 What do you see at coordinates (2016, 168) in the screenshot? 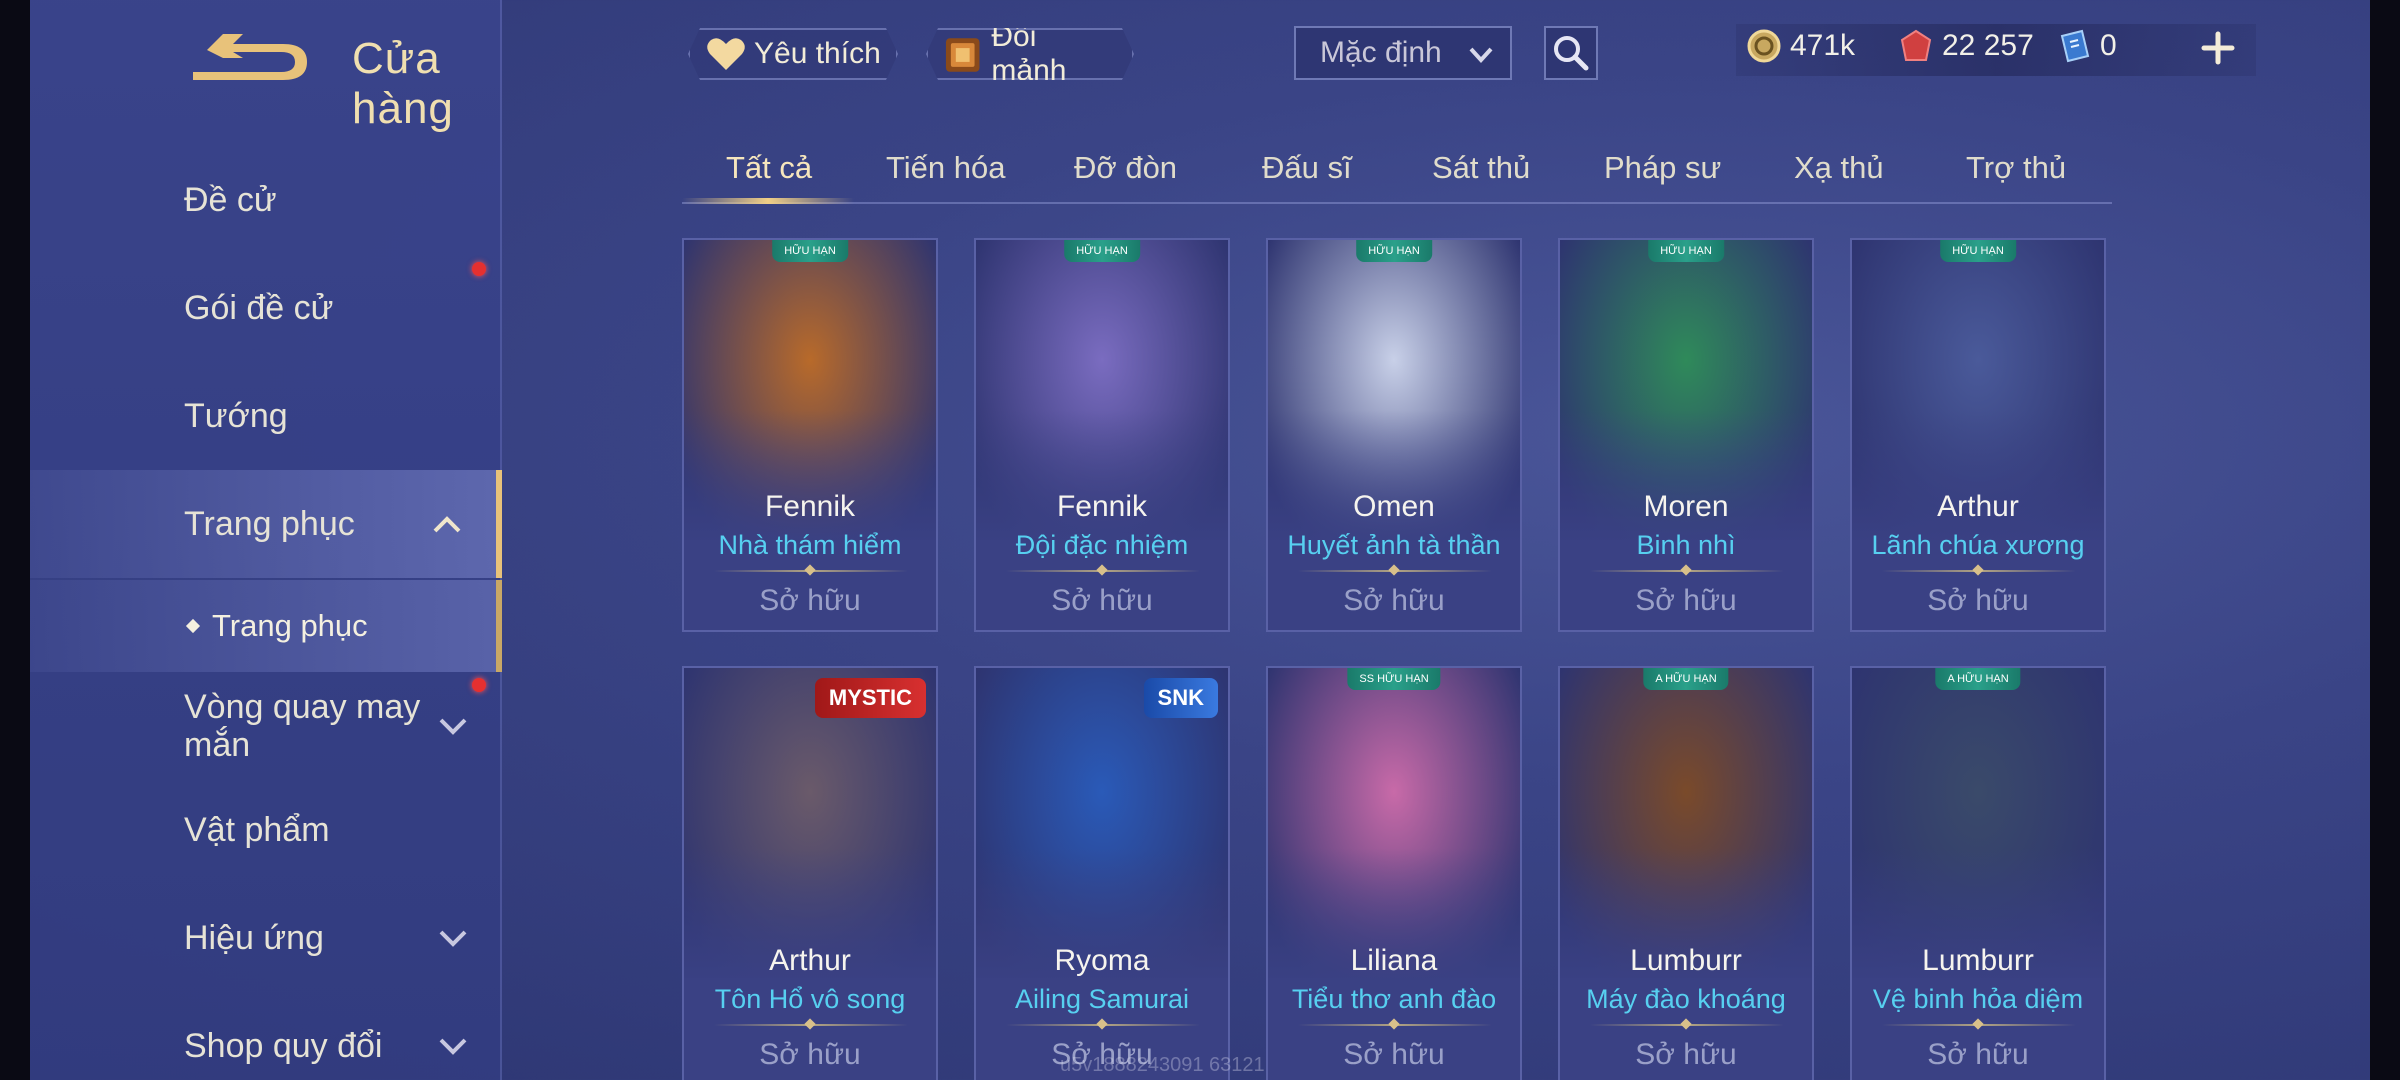
I see `tab-support: Trợ thủ` at bounding box center [2016, 168].